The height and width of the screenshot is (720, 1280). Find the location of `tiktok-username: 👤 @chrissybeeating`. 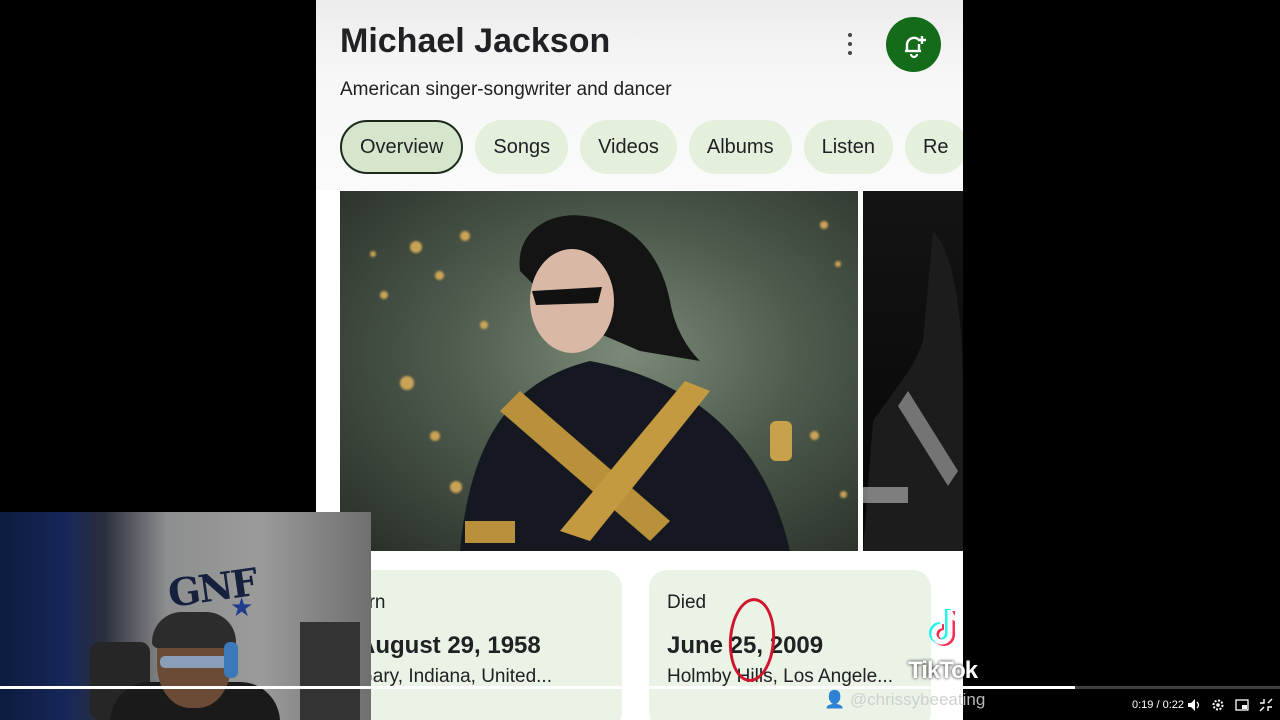

tiktok-username: 👤 @chrissybeeating is located at coordinates (905, 699).